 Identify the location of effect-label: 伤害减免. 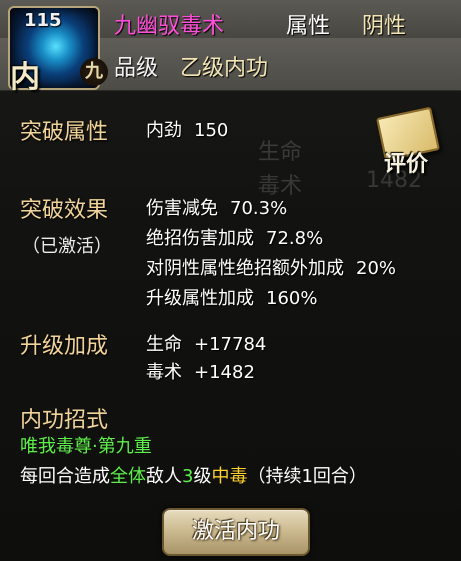
(182, 208).